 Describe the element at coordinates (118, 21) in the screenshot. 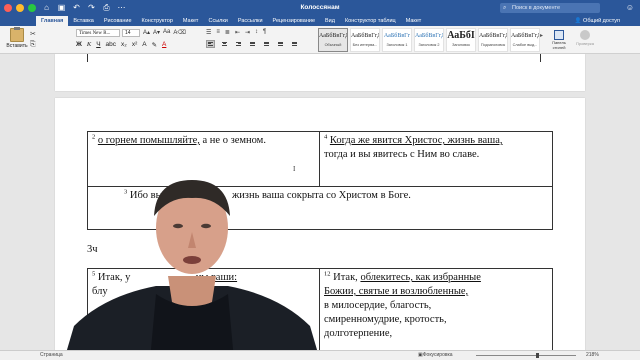

I see `tab-2: Рисование` at that location.